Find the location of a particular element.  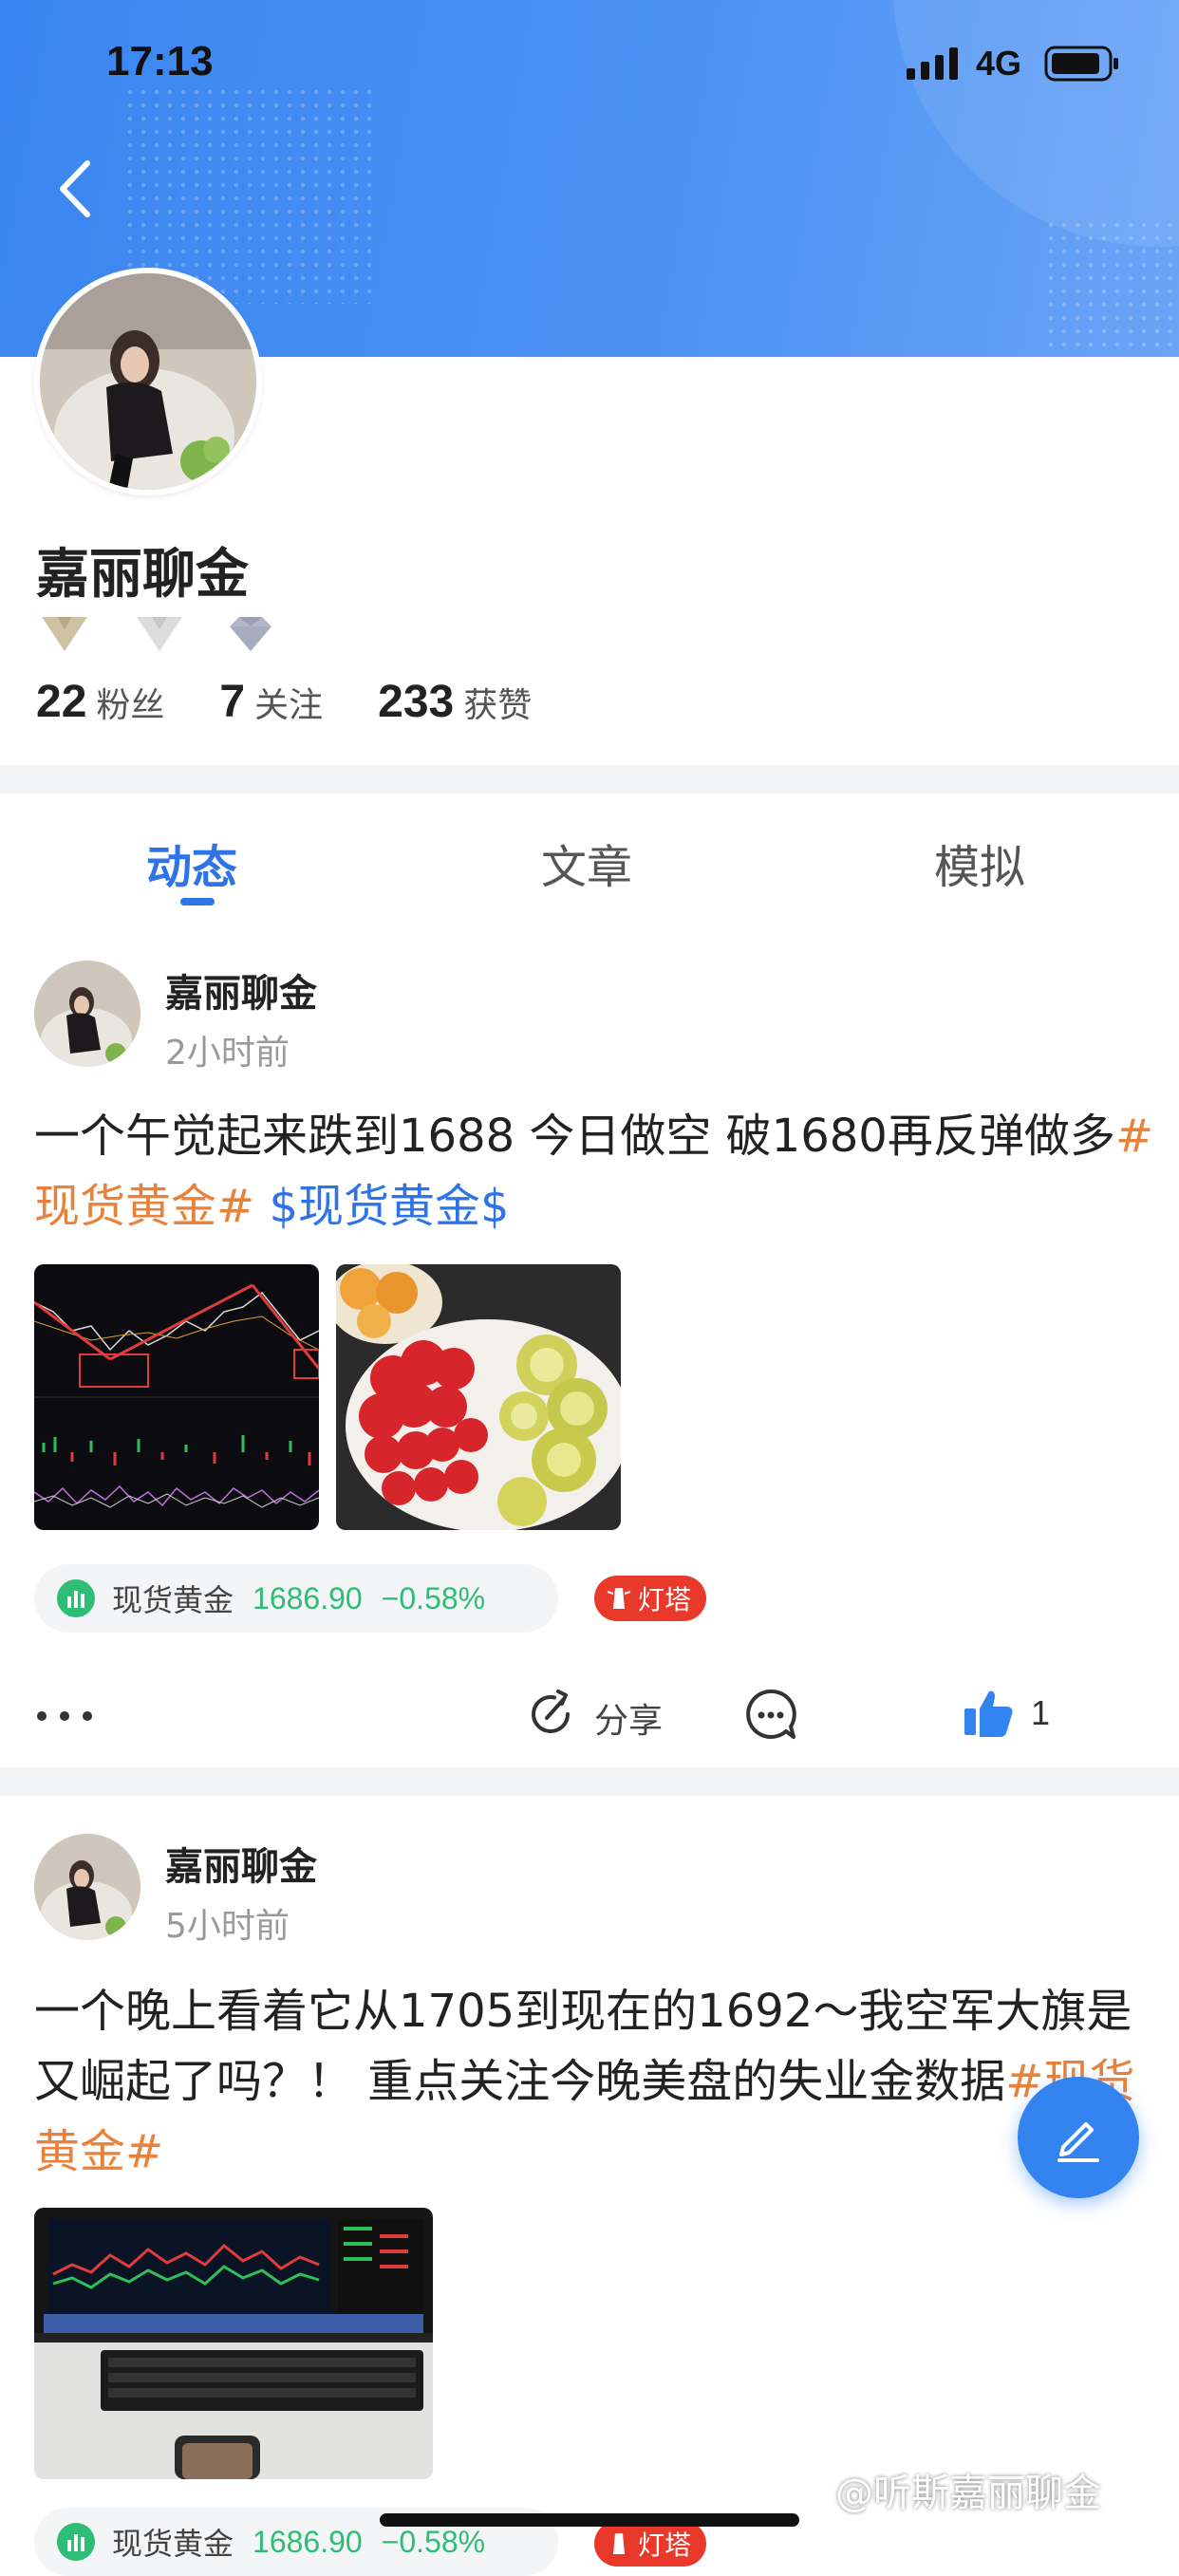

profile-avatar is located at coordinates (148, 381).